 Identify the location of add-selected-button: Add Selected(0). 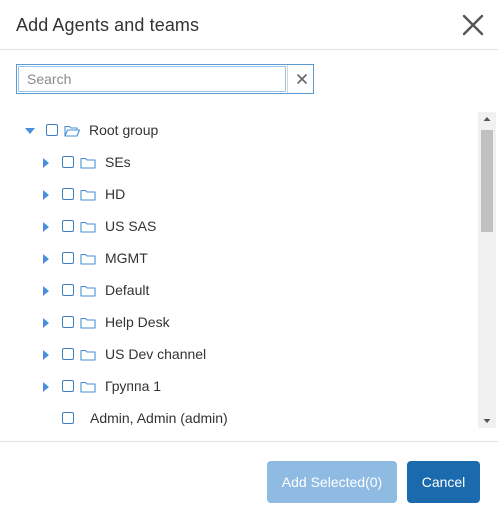
(332, 482).